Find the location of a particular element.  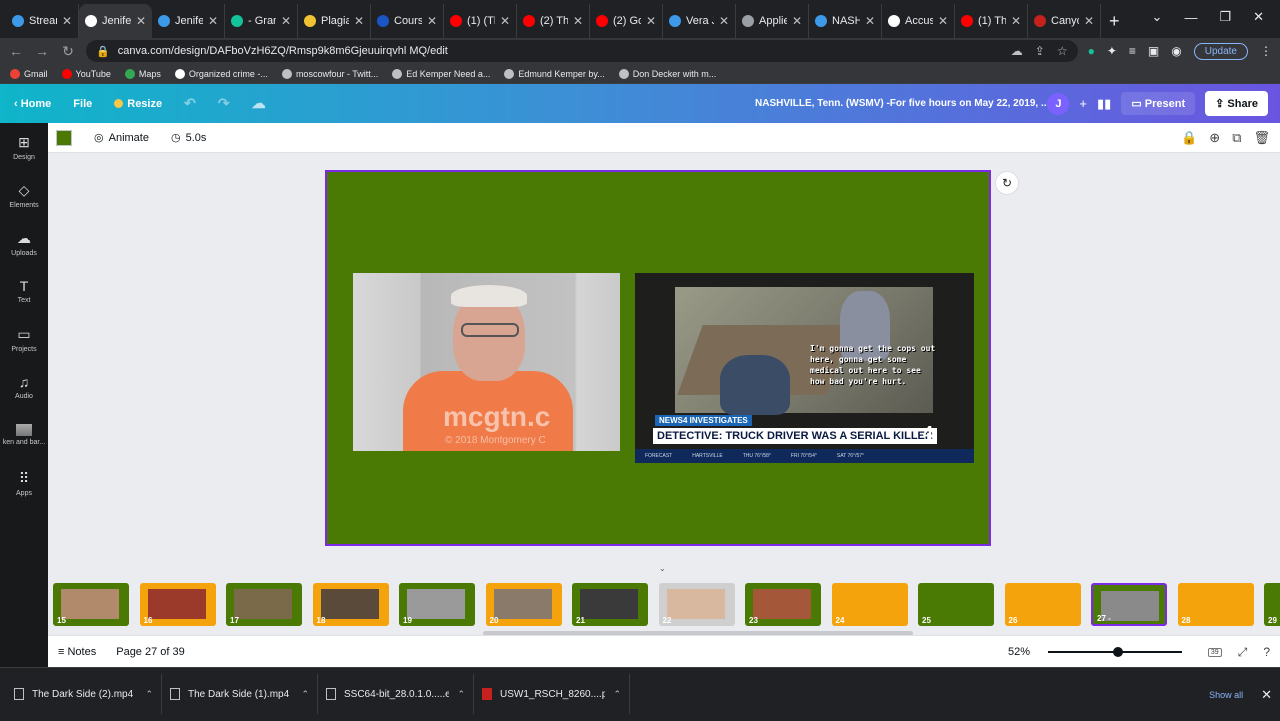

collapse-chevron-icon: ⌄ is located at coordinates (662, 568).